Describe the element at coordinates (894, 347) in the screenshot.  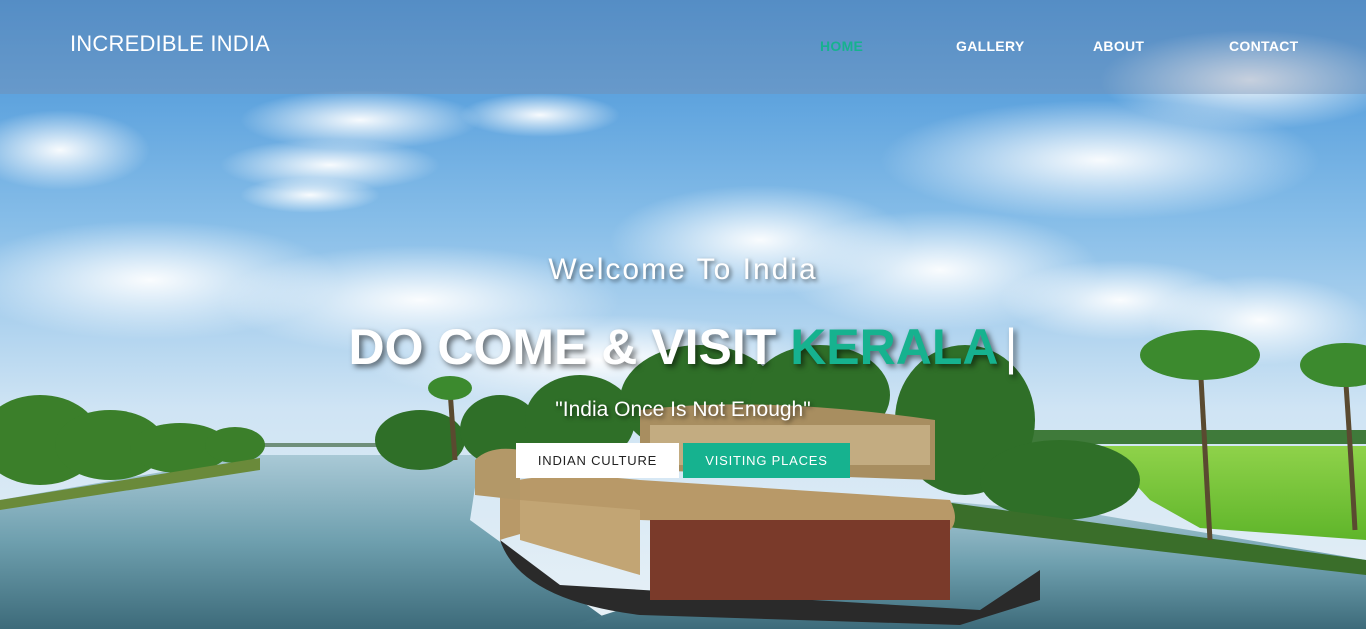
I see `headline-highlight: KERALA` at that location.